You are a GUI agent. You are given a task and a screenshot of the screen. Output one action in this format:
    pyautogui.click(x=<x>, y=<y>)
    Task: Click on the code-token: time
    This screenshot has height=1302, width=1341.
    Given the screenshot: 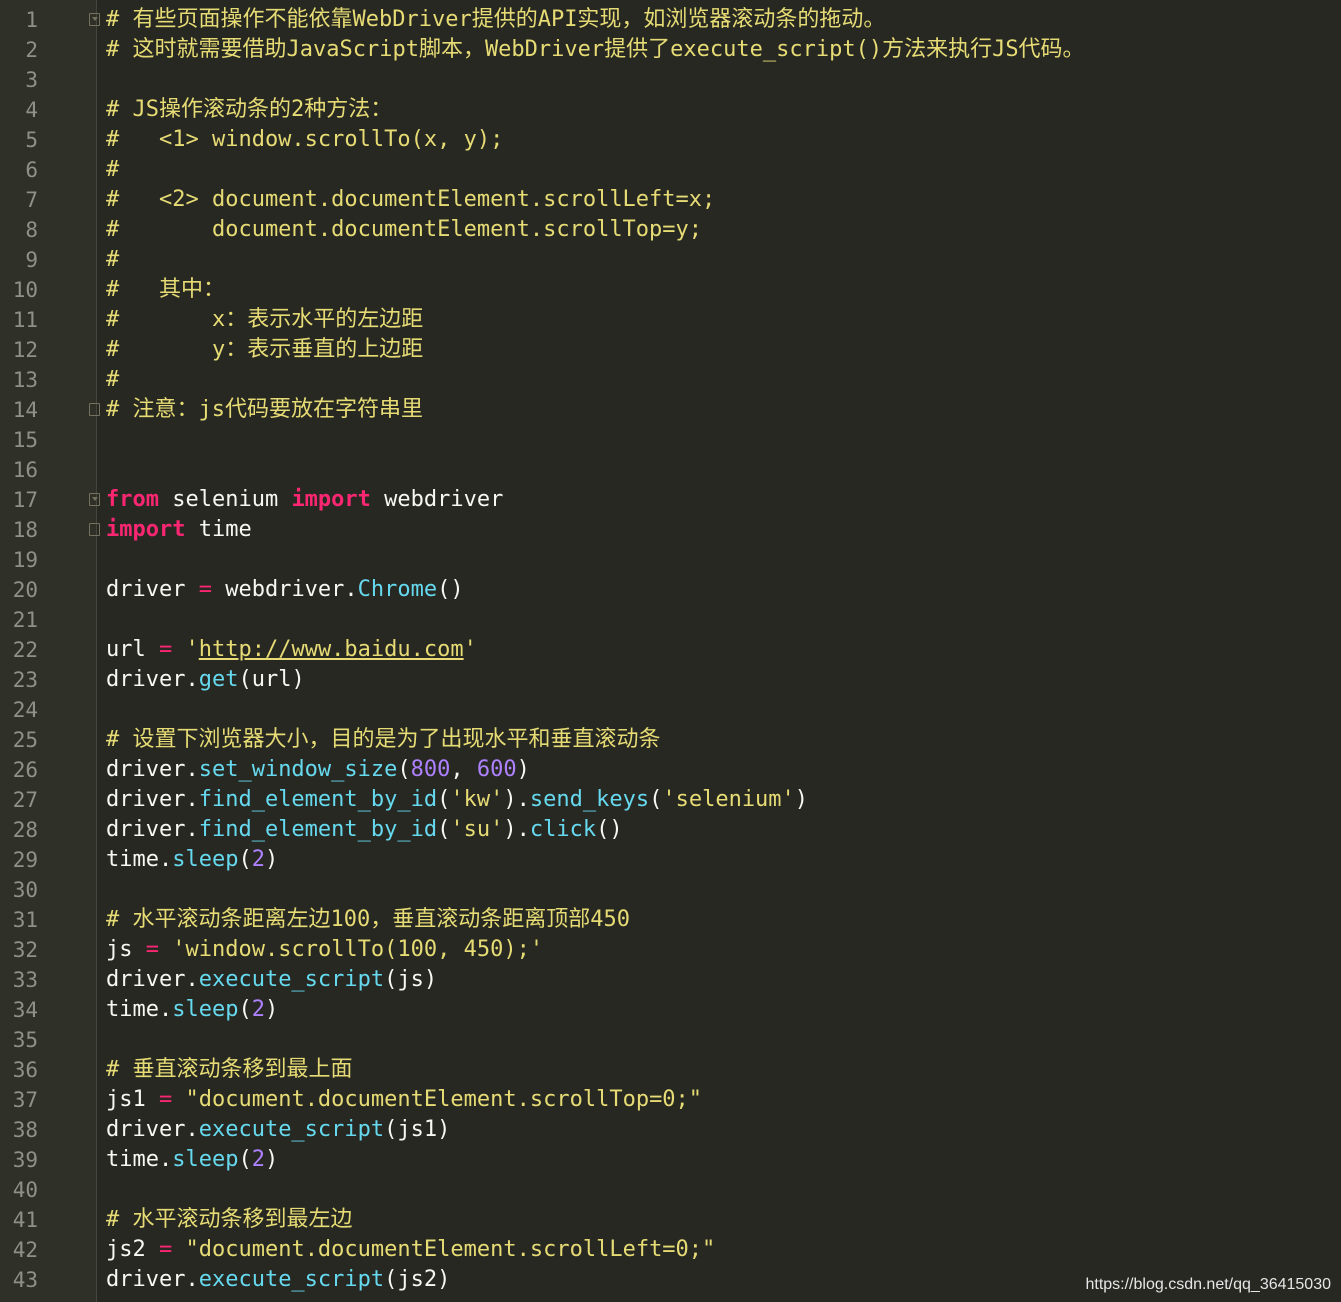 What is the action you would take?
    pyautogui.click(x=218, y=529)
    